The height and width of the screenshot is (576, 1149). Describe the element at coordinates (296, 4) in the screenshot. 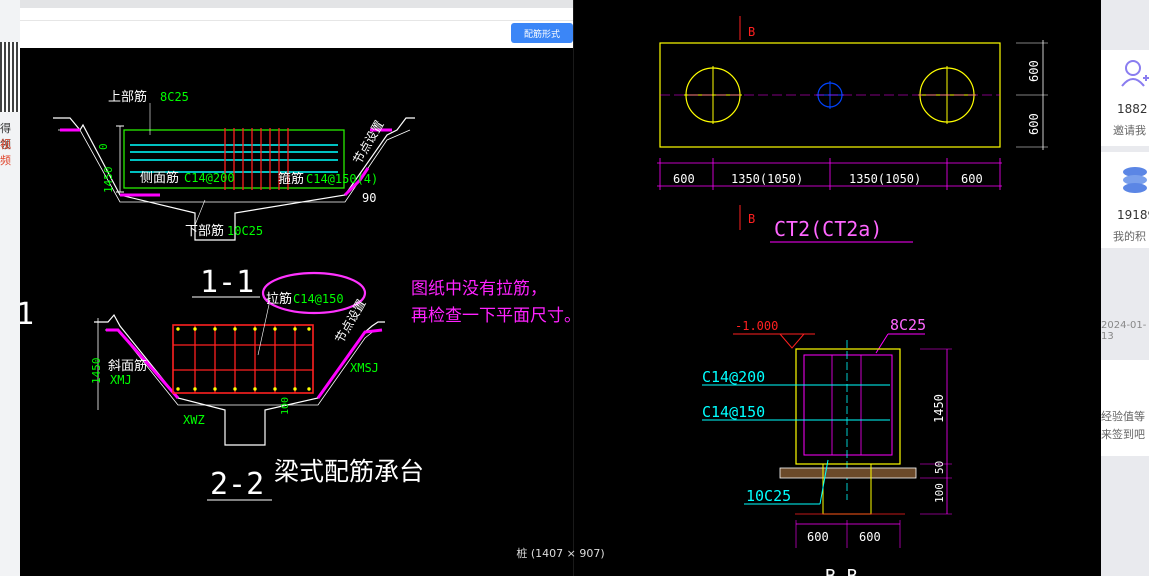

I see `dialog-header-strip` at that location.